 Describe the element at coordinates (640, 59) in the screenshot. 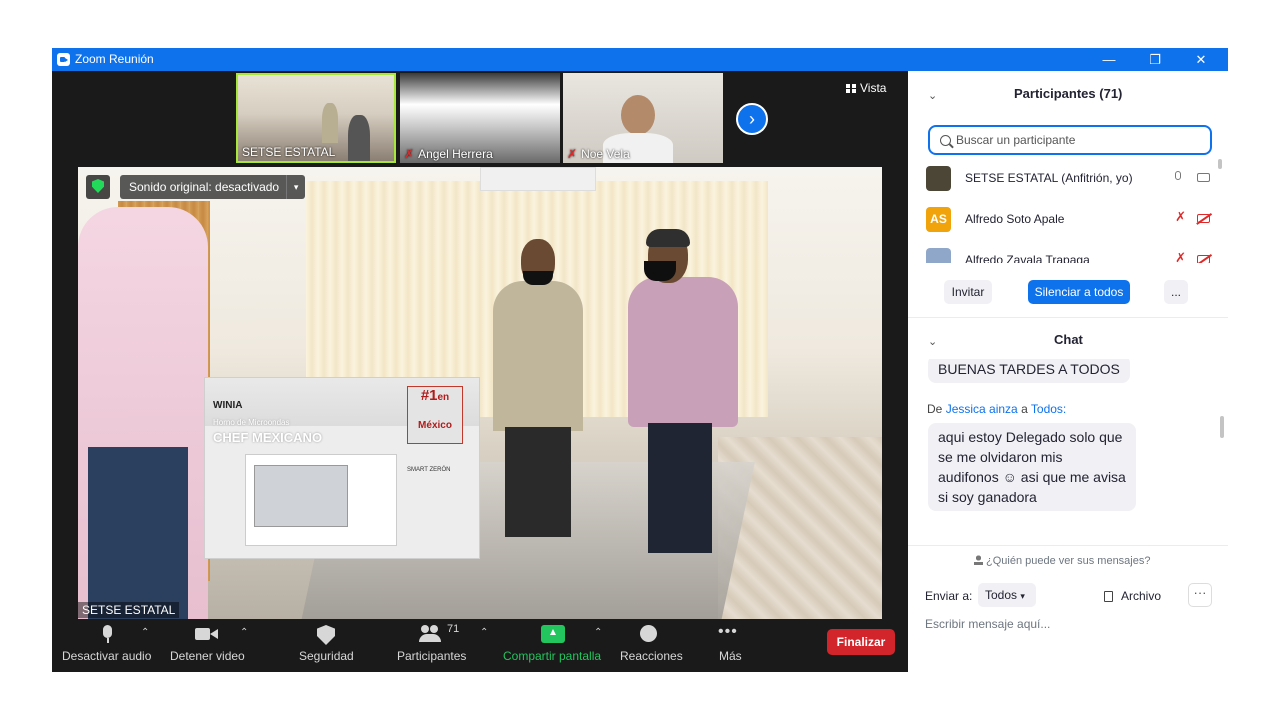

I see `title-bar: Zoom Reunión — ❐ ✕` at that location.